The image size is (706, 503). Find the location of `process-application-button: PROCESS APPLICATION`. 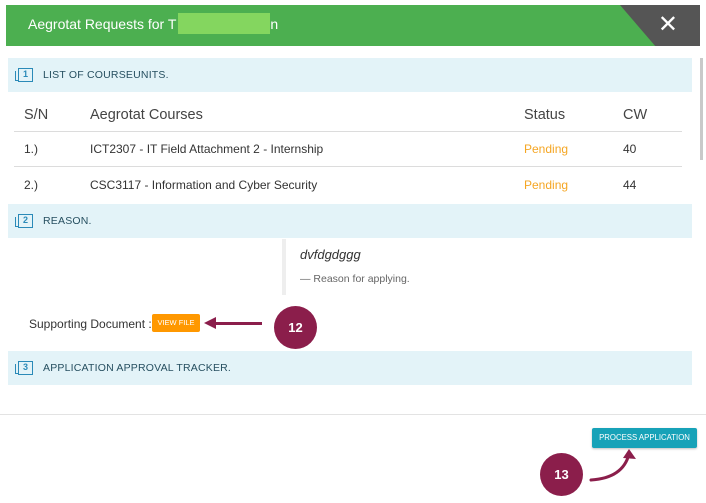

process-application-button: PROCESS APPLICATION is located at coordinates (644, 438).